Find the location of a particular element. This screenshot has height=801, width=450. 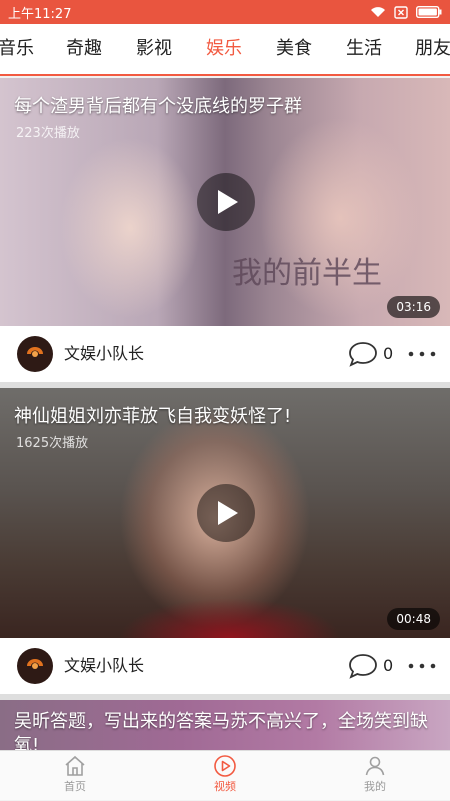

nav-video: 视频 is located at coordinates (225, 776).